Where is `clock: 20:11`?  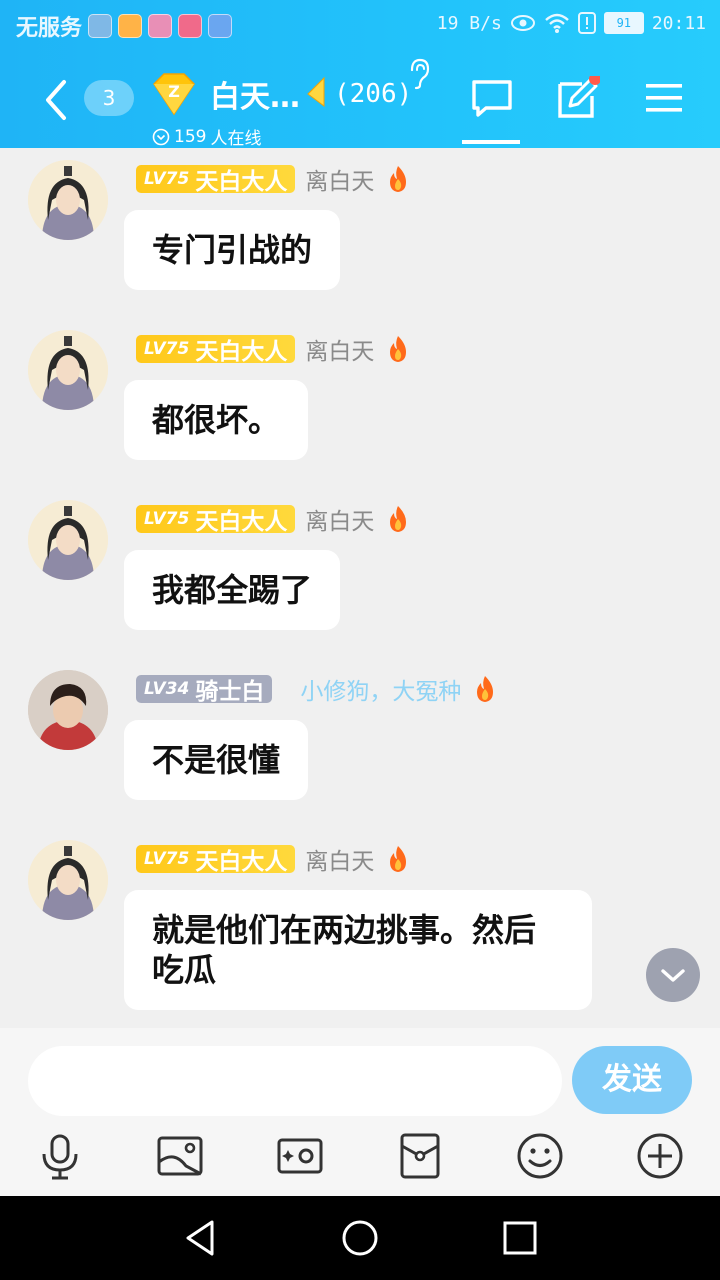
clock: 20:11 is located at coordinates (678, 23).